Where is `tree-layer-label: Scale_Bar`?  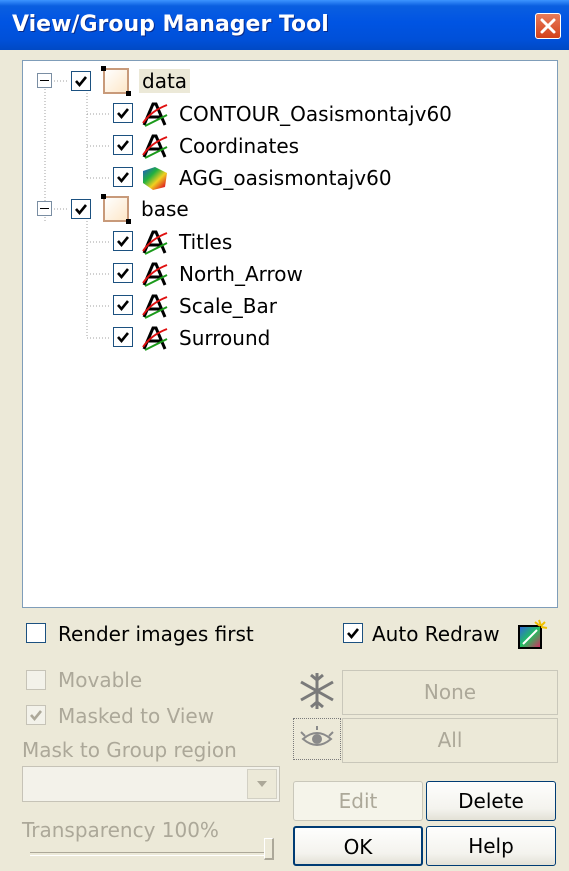 tree-layer-label: Scale_Bar is located at coordinates (228, 306).